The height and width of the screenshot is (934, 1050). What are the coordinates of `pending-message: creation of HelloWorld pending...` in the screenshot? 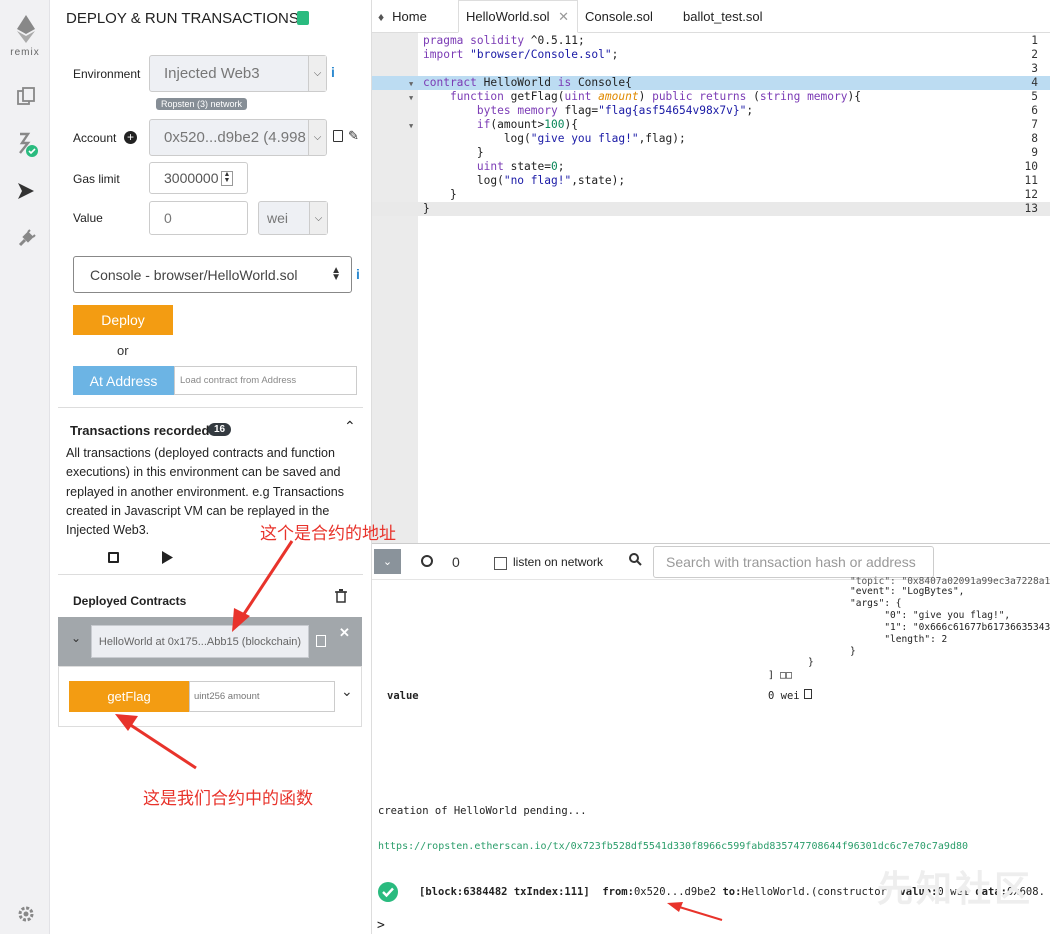 It's located at (482, 811).